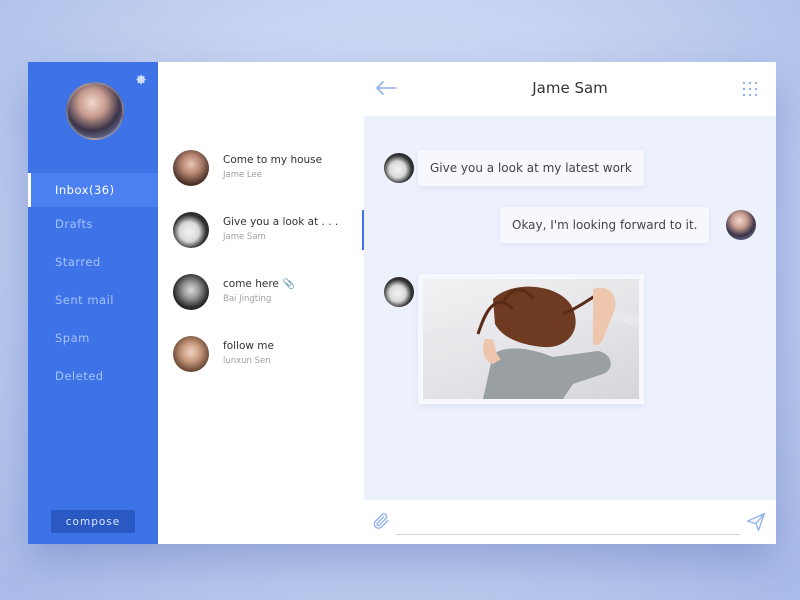  Describe the element at coordinates (247, 361) in the screenshot. I see `conversation-sender: lunxun Sen` at that location.